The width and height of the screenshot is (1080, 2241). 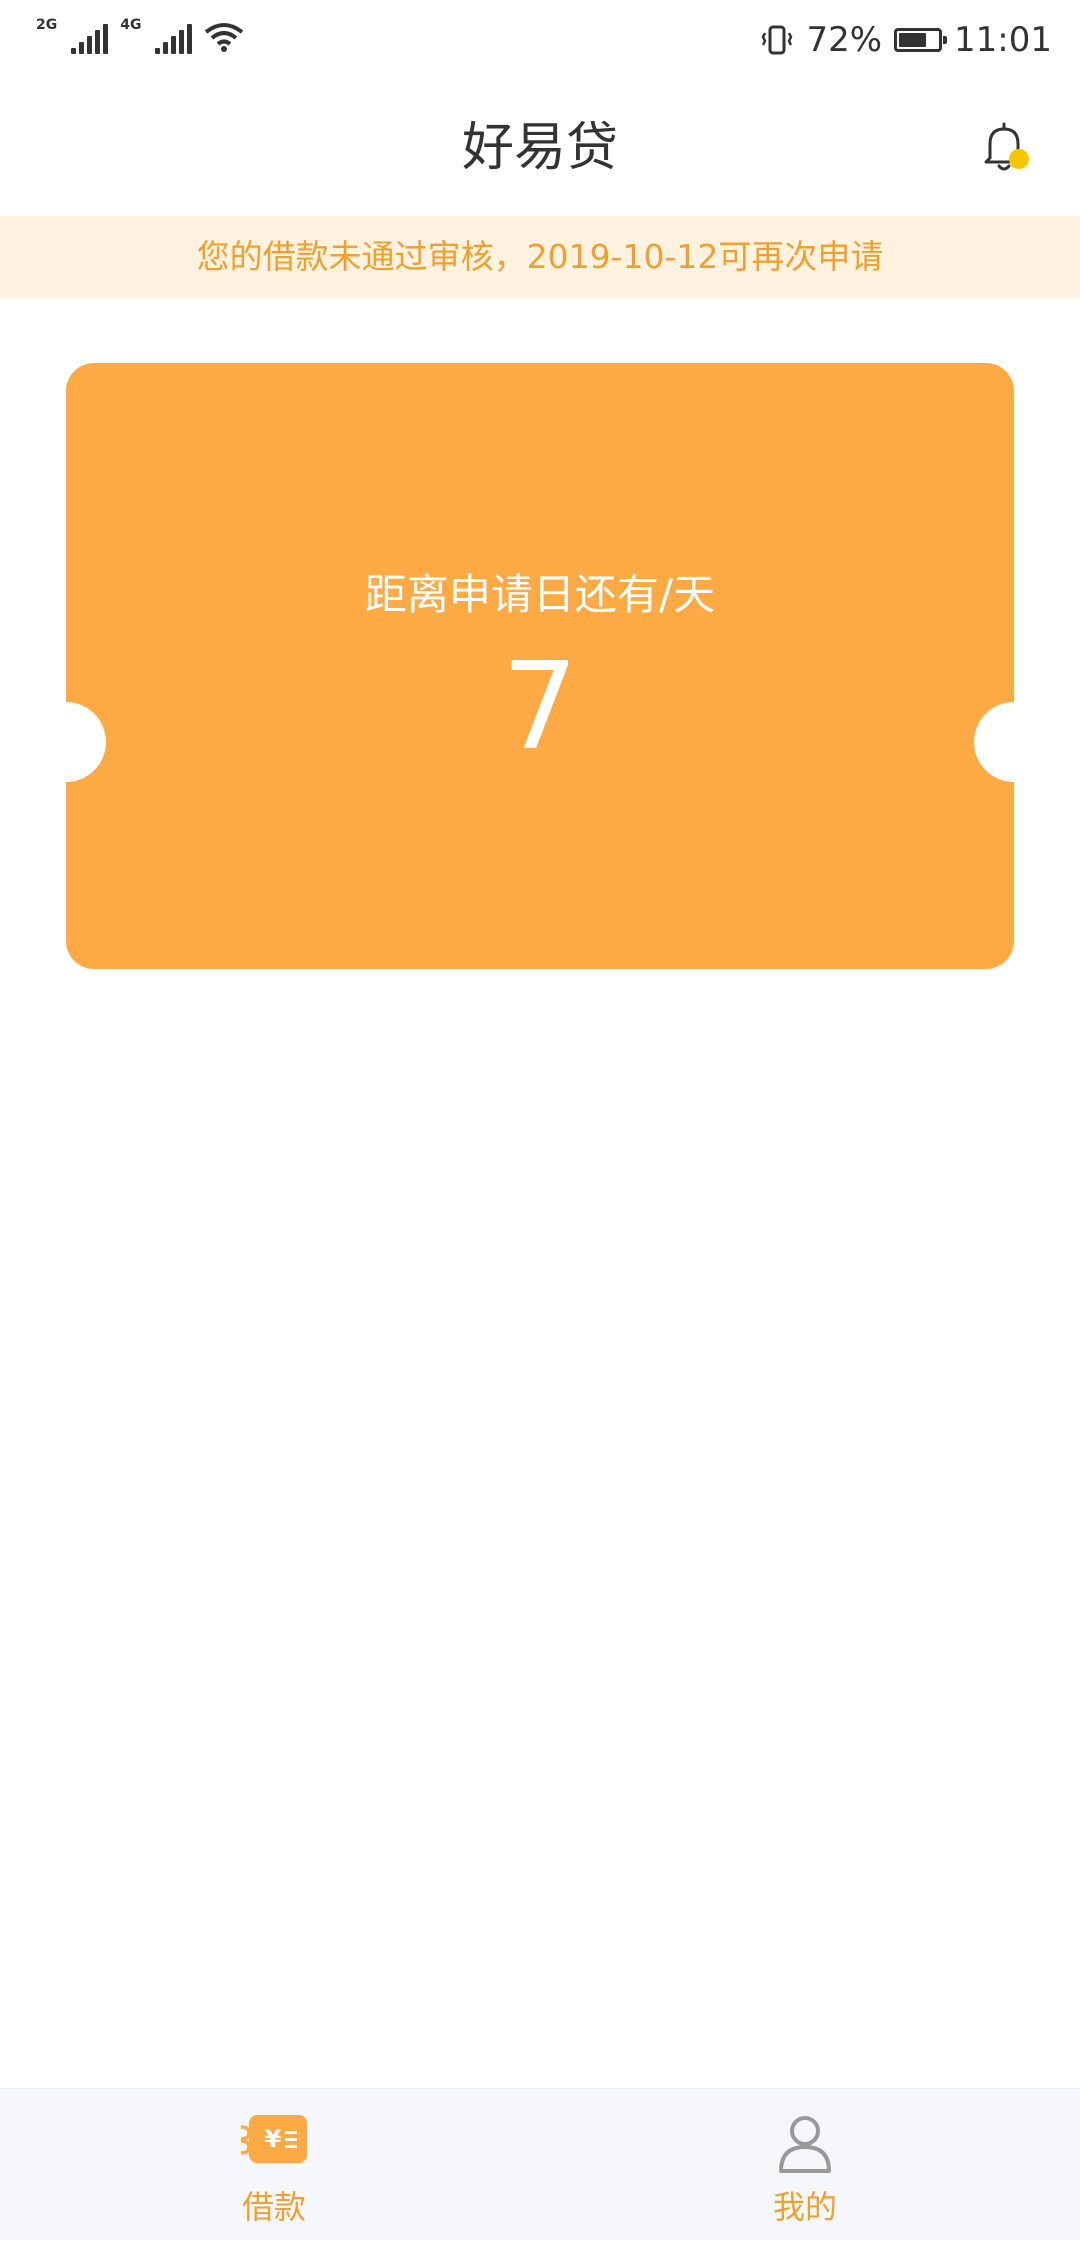 I want to click on tab-loan-label: 借款, so click(x=273, y=2207).